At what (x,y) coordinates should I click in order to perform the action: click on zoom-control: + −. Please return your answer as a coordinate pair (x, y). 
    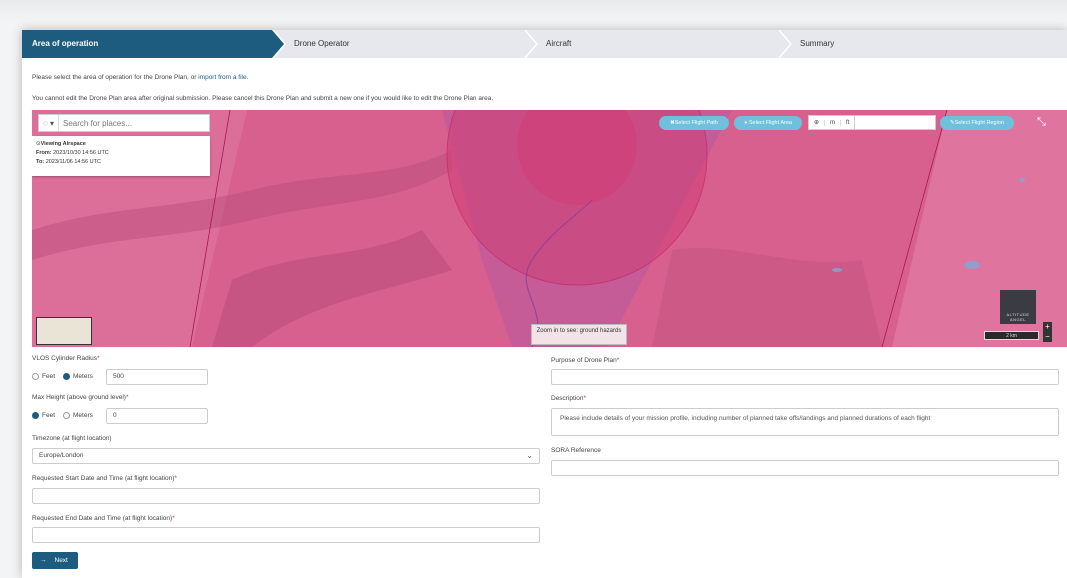
    Looking at the image, I should click on (1047, 332).